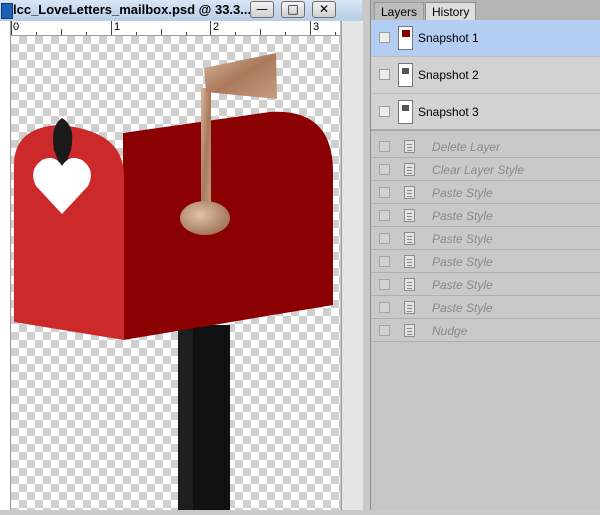 Image resolution: width=600 pixels, height=515 pixels. Describe the element at coordinates (448, 112) in the screenshot. I see `snapshot-label: Snapshot 3` at that location.